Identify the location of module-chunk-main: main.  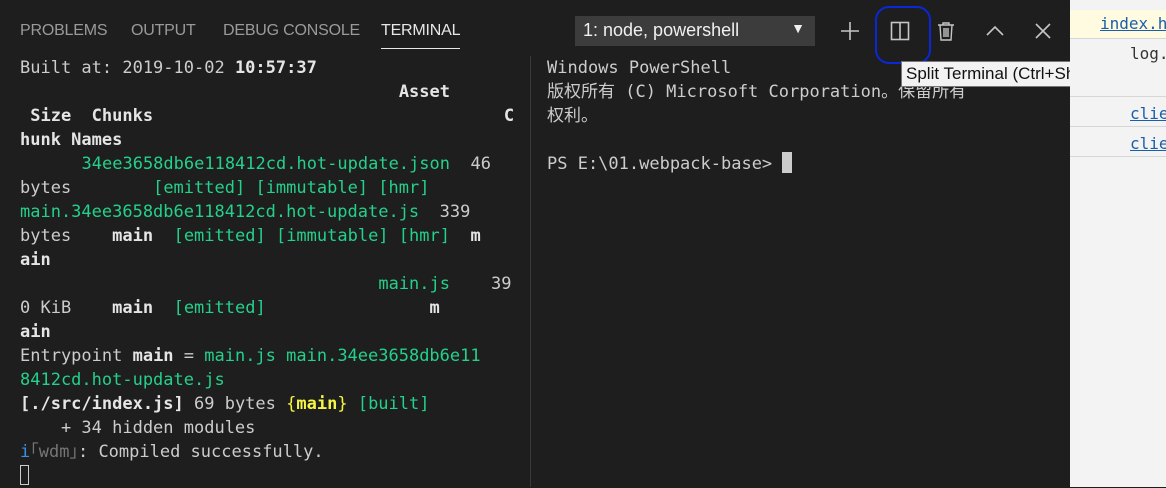
(317, 404).